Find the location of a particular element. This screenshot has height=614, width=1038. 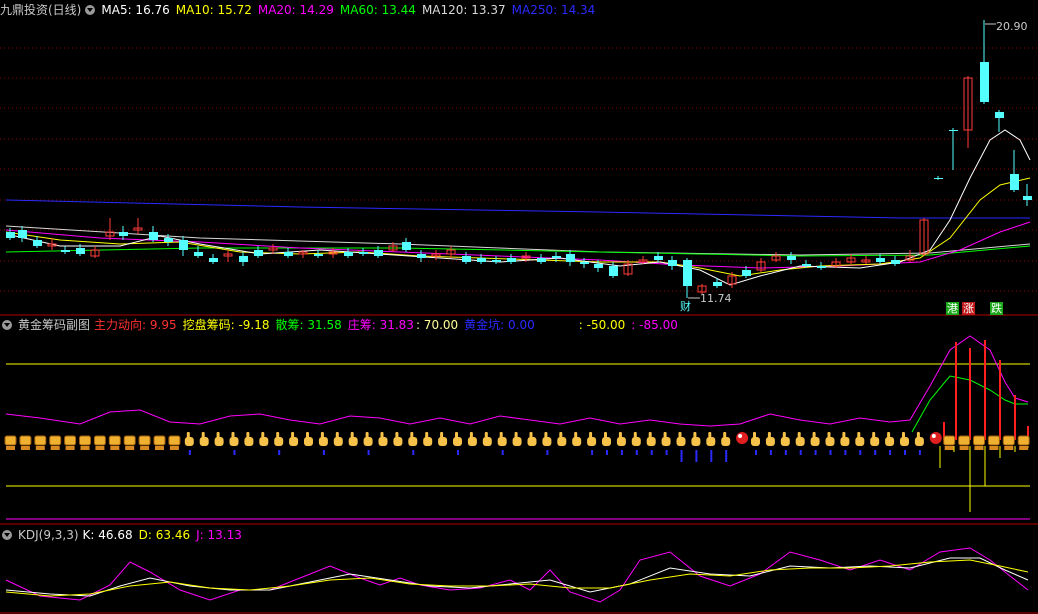

ma5-value: MA5: 16.76 is located at coordinates (135, 10).